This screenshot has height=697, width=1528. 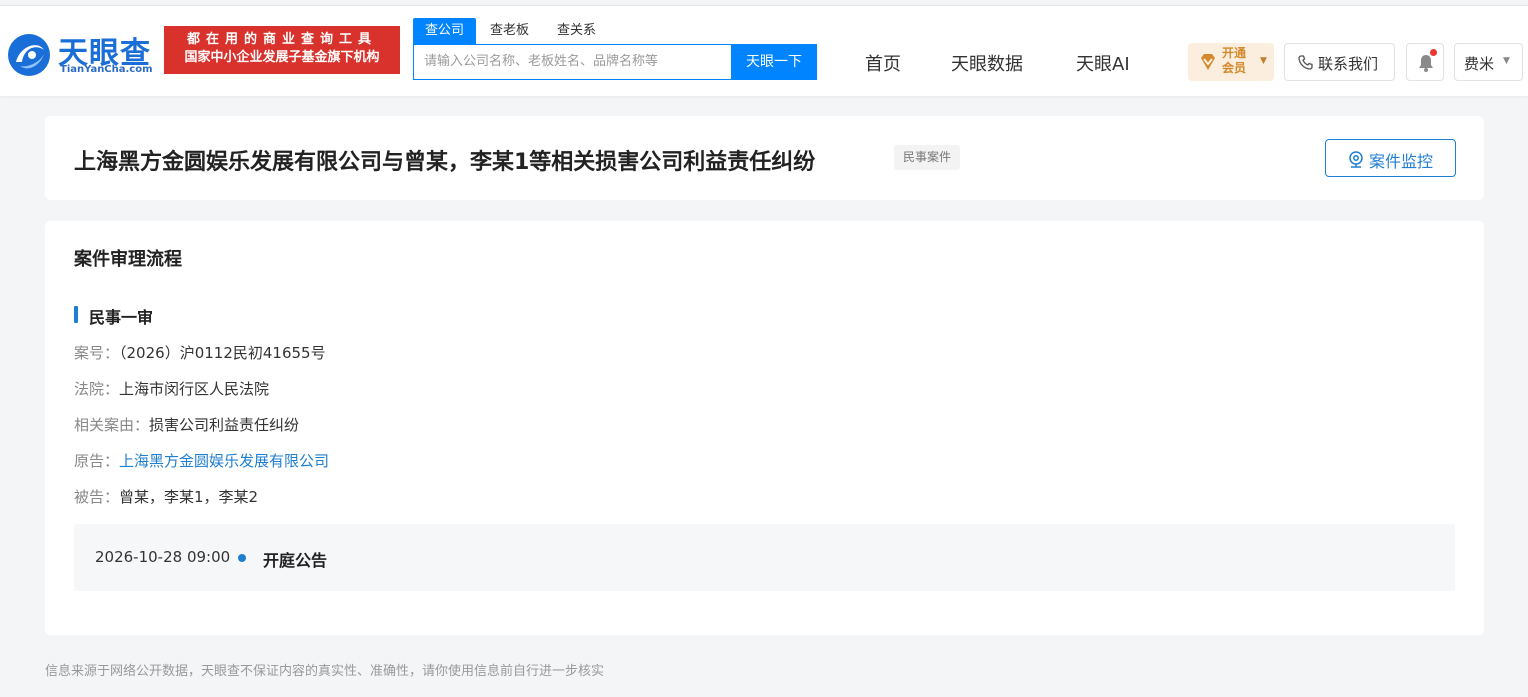 What do you see at coordinates (97, 389) in the screenshot?
I see `field-label: 法院：` at bounding box center [97, 389].